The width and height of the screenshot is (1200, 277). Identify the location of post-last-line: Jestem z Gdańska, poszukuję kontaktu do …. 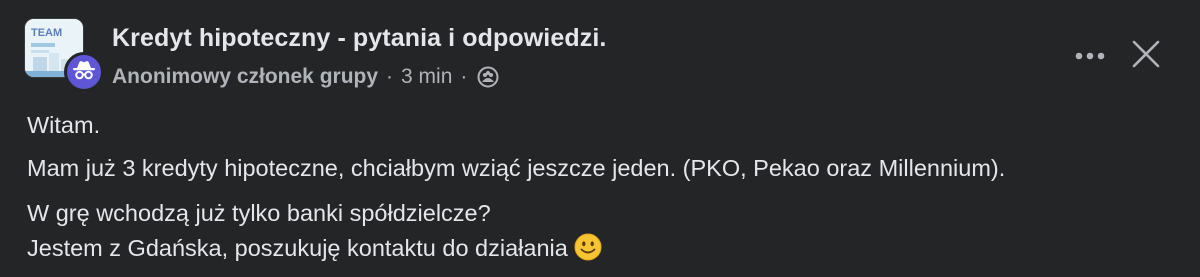
(601, 251).